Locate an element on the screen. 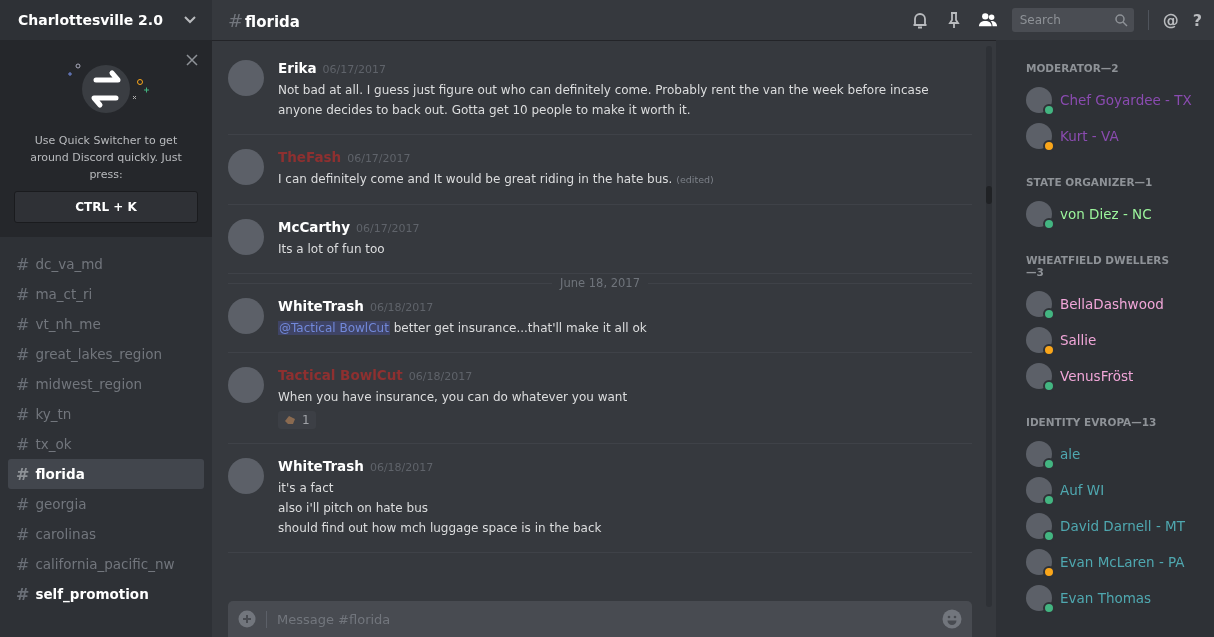 The width and height of the screenshot is (1214, 637). member-name: VenusFröst is located at coordinates (1097, 376).